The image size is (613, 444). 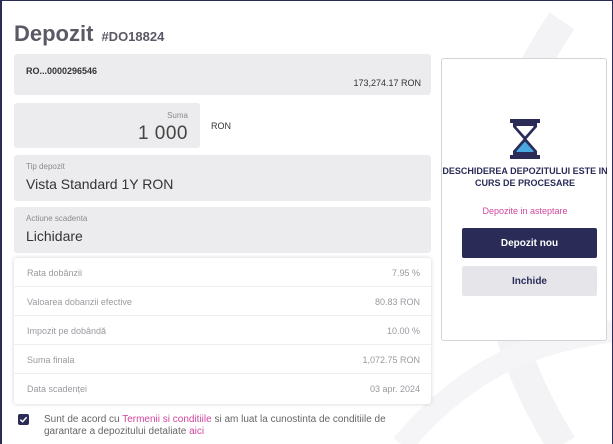 I want to click on detail-row: Suma finala 1,072.75 RON, so click(x=222, y=359).